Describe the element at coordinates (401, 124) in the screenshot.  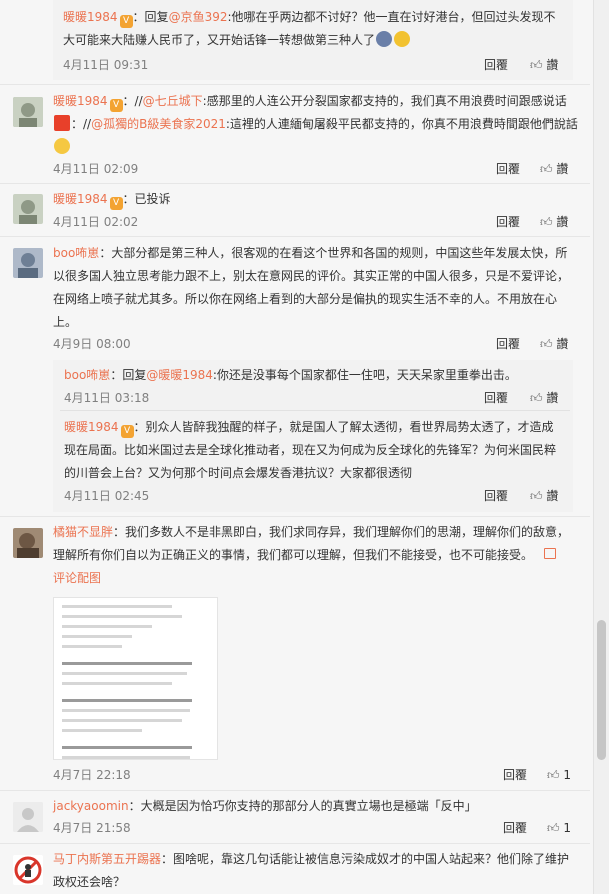
I see `comment-2-line-2: :這裡的人連緬甸屠殺平民都支持的，你真不用浪費時間跟他們說話` at that location.